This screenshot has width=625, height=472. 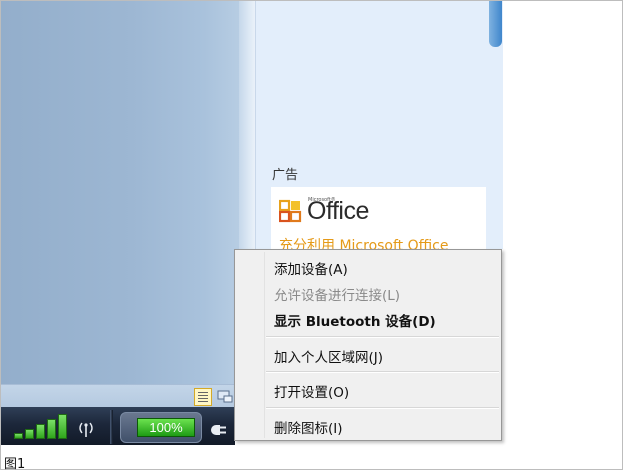 I want to click on battery-fill: 100%, so click(x=166, y=427).